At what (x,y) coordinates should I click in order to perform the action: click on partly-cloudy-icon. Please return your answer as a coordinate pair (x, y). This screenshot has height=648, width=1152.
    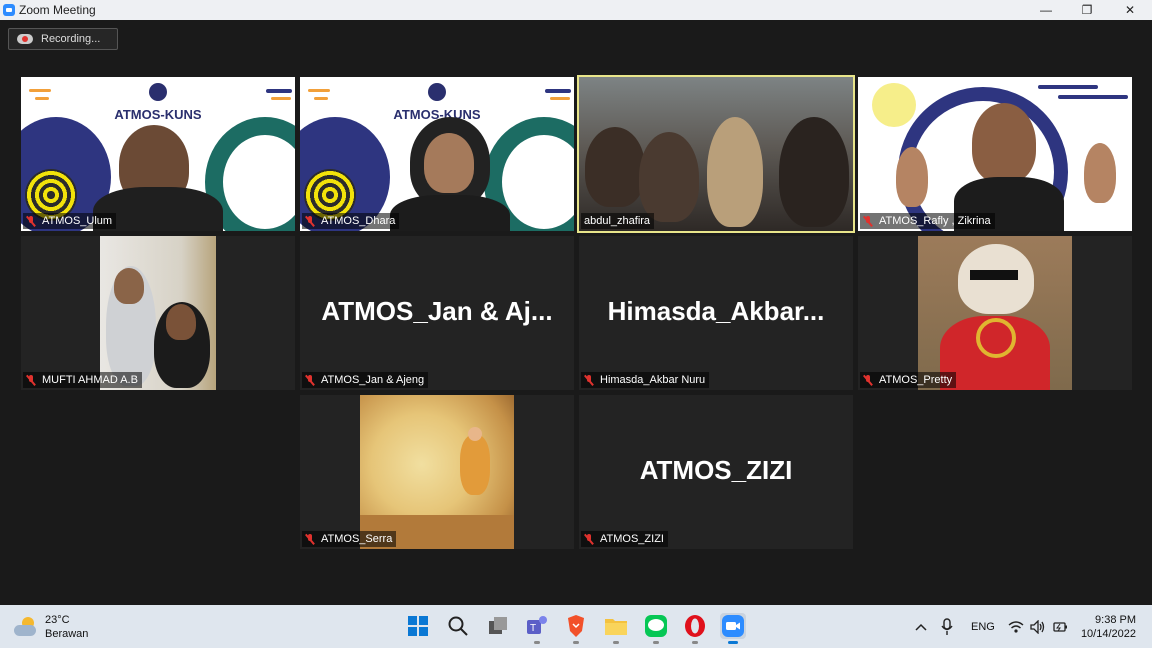
    Looking at the image, I should click on (26, 627).